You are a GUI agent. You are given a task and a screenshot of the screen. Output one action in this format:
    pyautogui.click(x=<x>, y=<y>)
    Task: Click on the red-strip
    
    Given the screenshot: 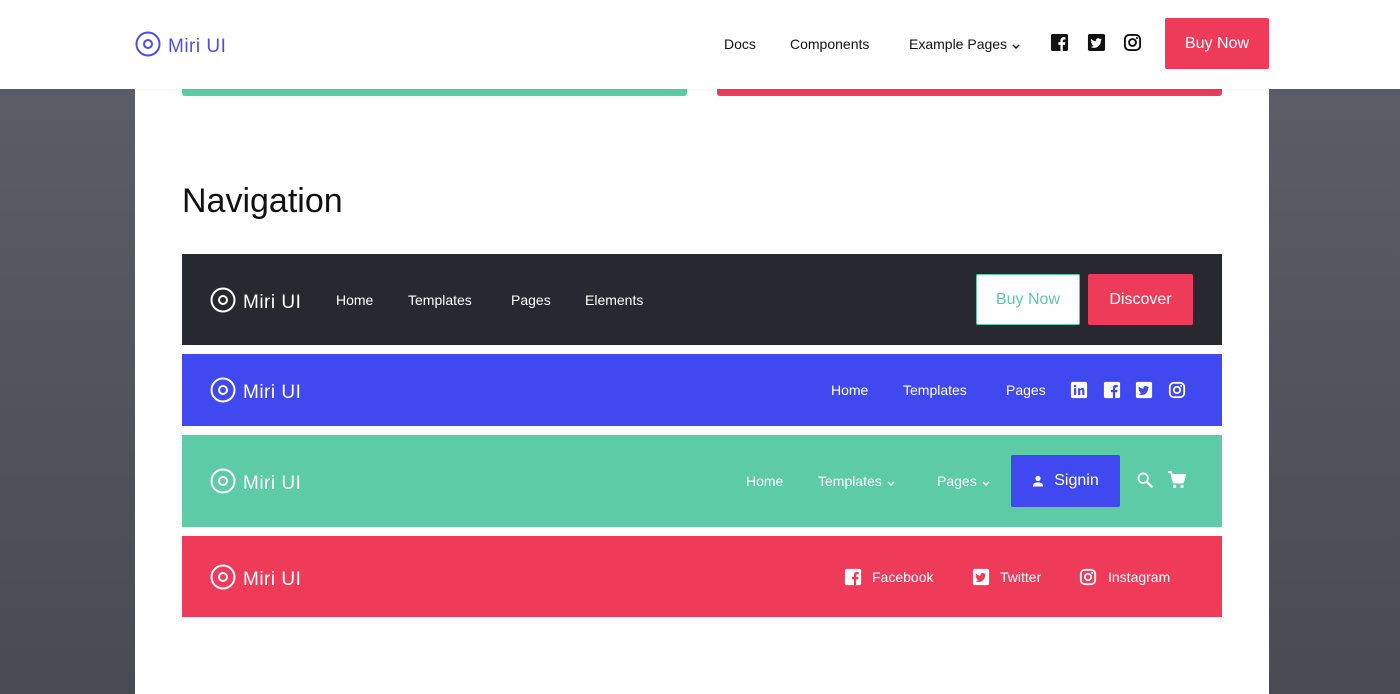 What is the action you would take?
    pyautogui.click(x=969, y=92)
    